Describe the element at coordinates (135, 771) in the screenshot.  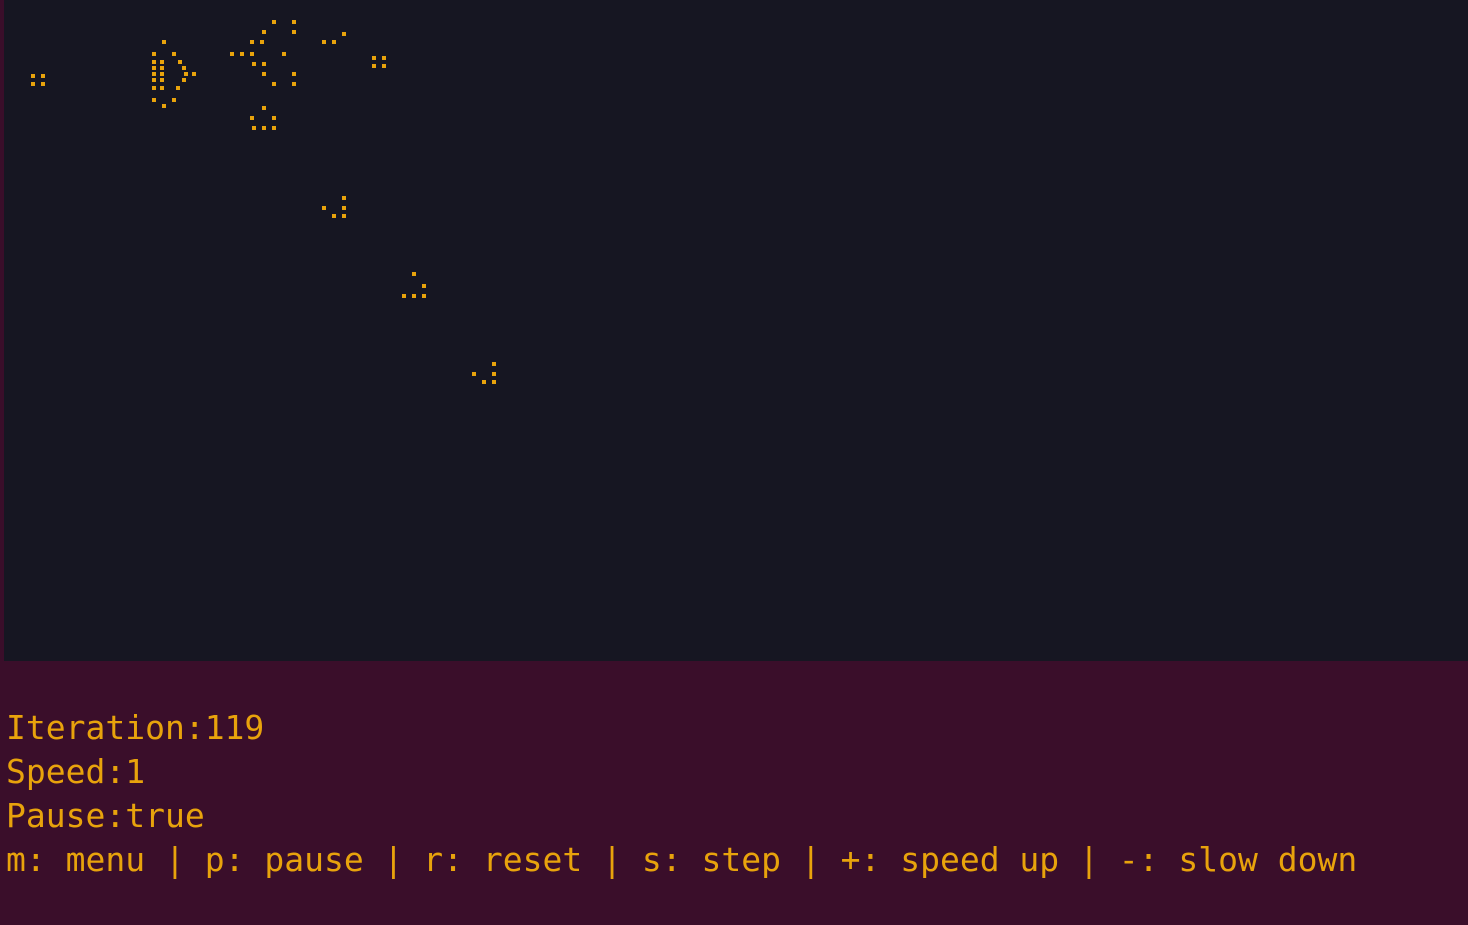
I see `speed-value: 1` at that location.